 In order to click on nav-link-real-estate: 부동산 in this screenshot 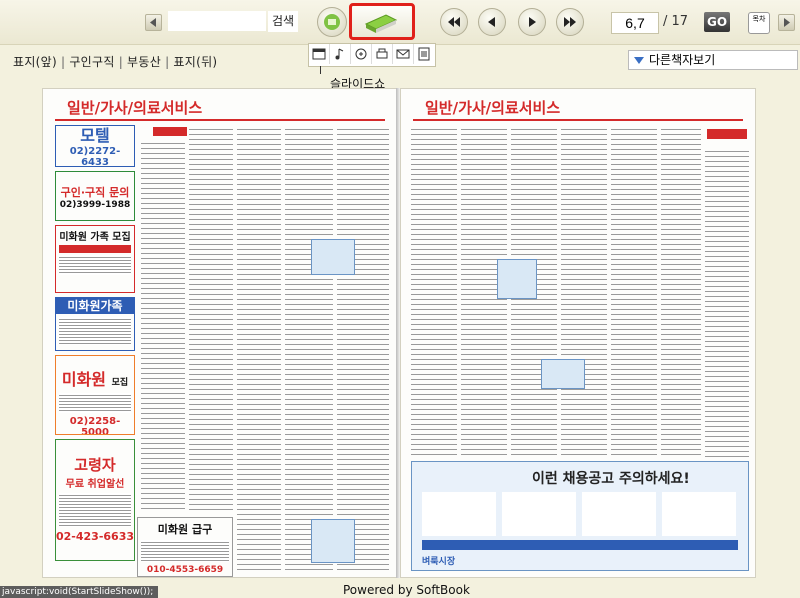, I will do `click(144, 62)`.